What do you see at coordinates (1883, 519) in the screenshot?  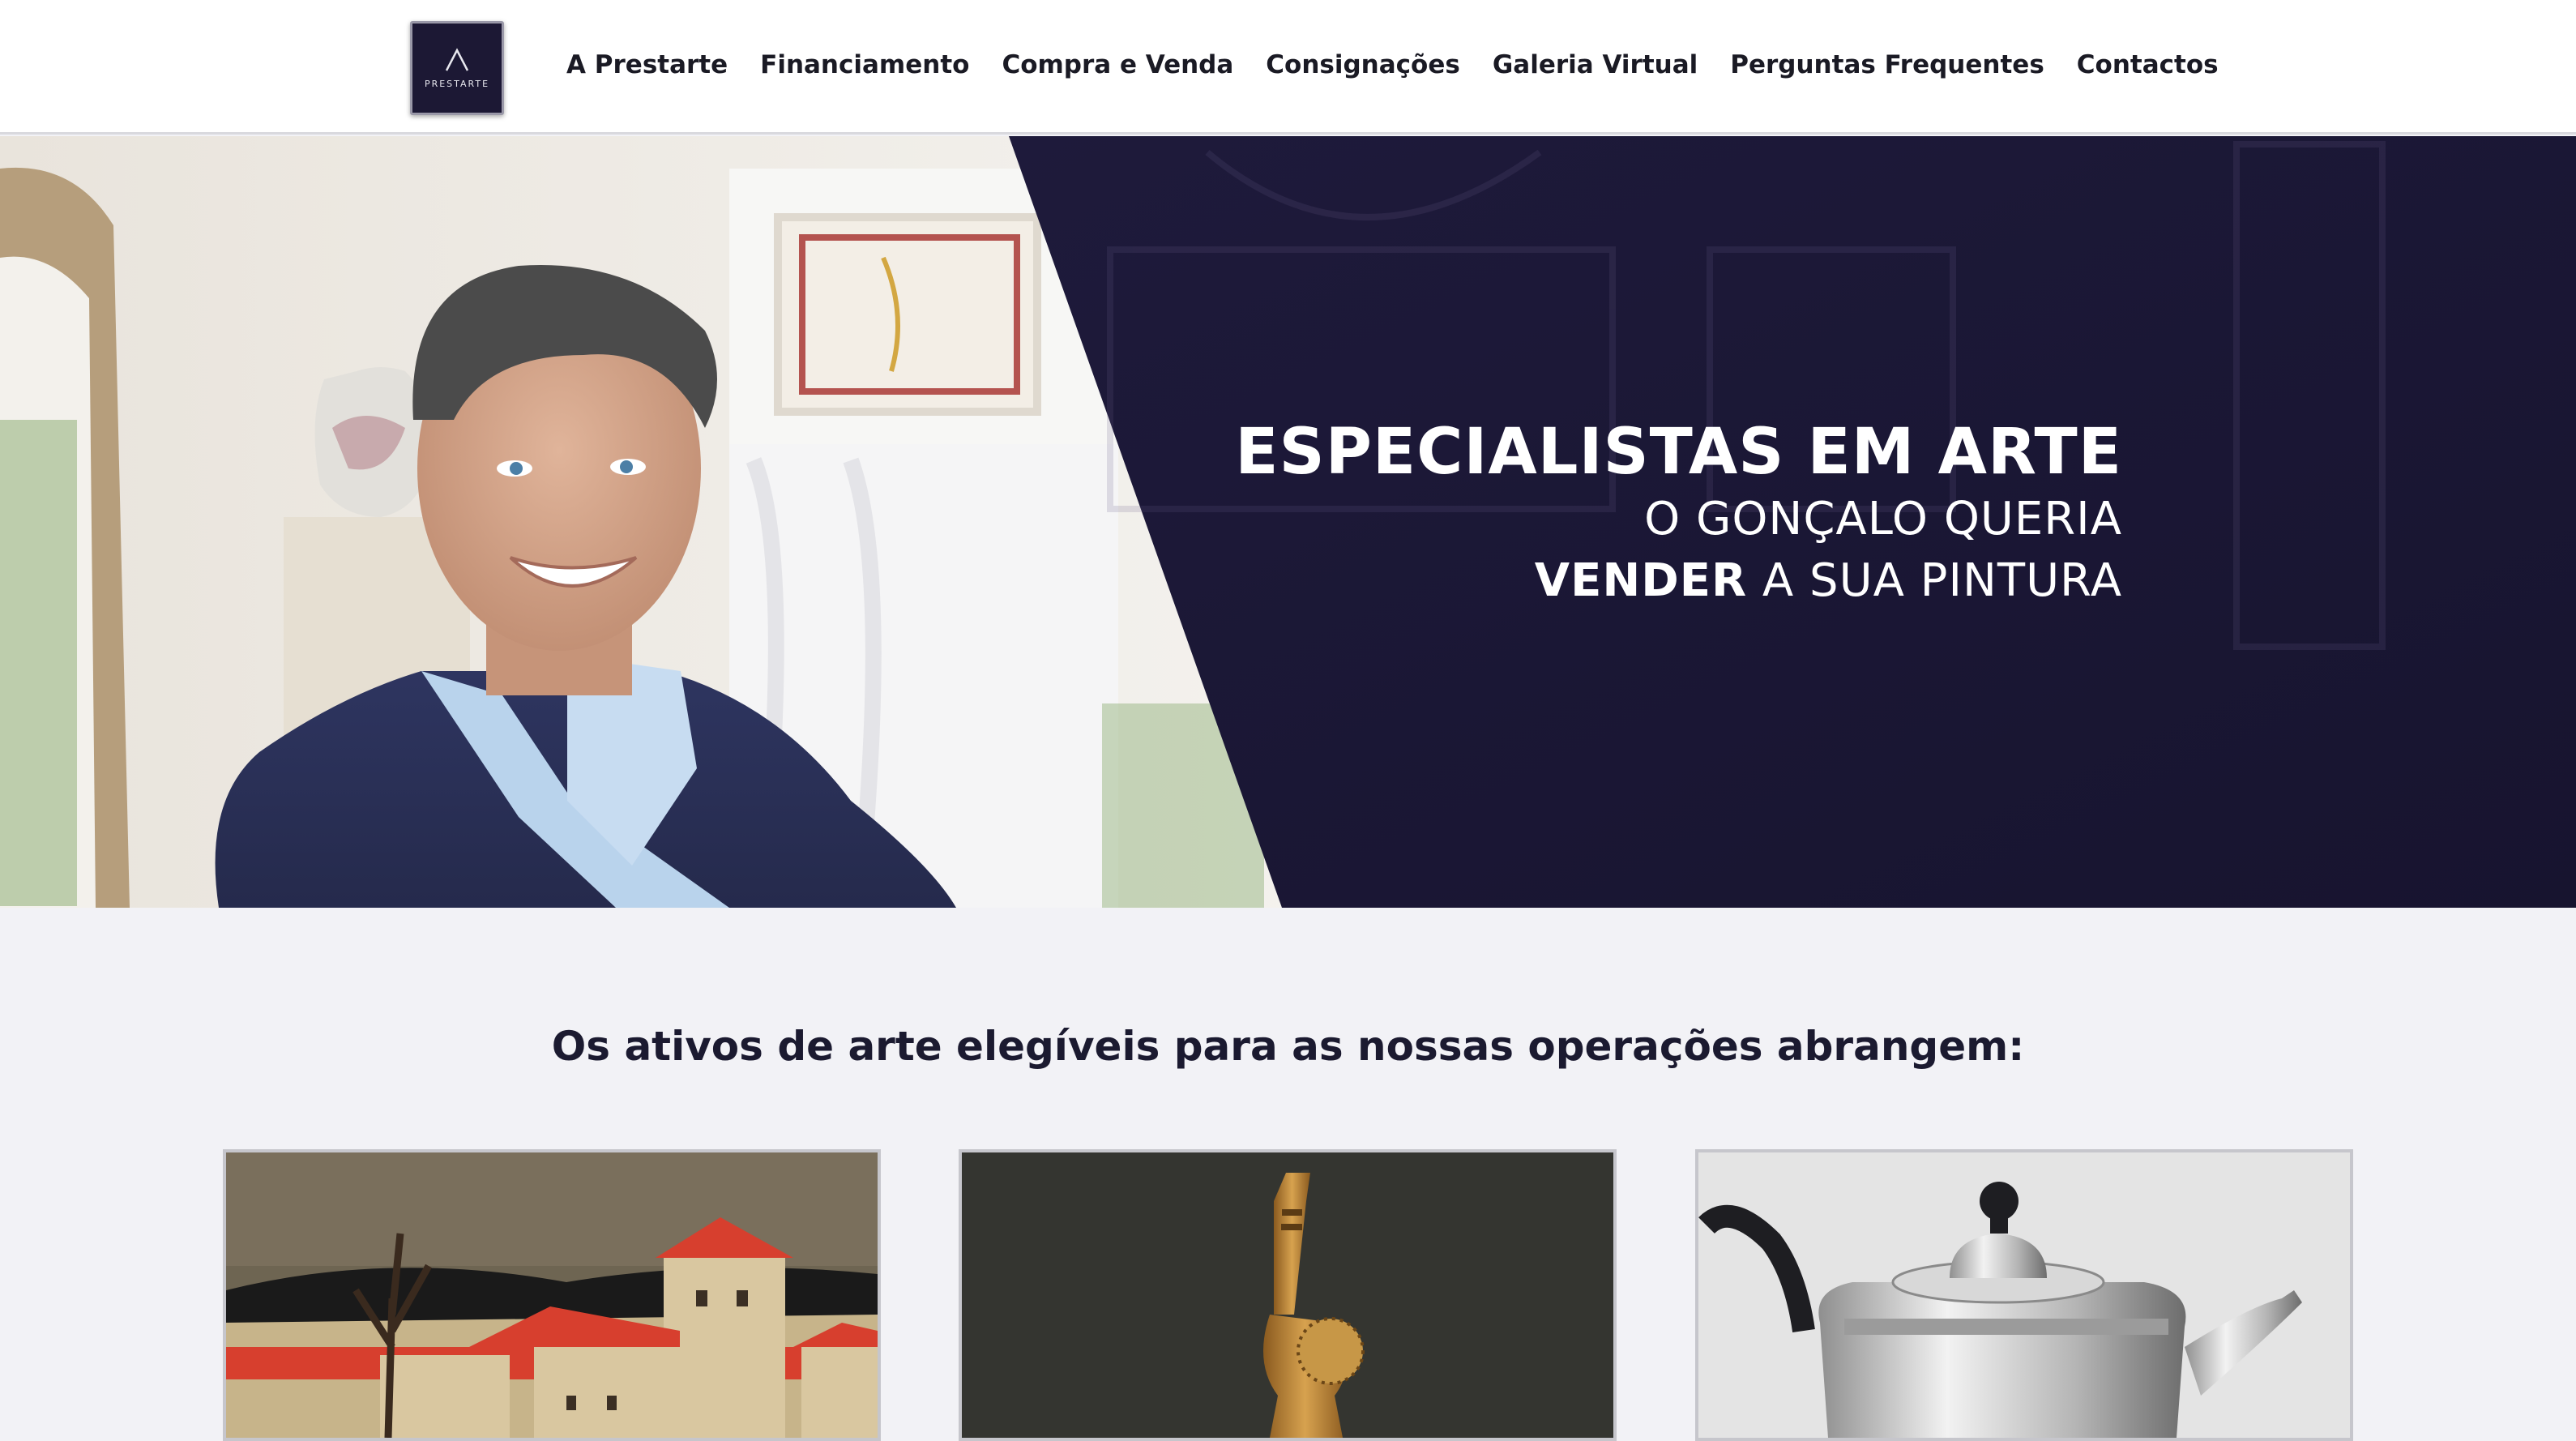 I see `hero-subtitle-line-1: O GONÇALO QUERIA` at bounding box center [1883, 519].